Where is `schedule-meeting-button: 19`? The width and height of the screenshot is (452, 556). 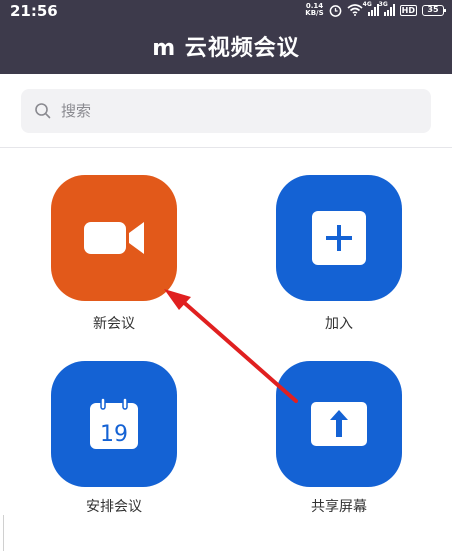
schedule-meeting-button: 19 is located at coordinates (114, 424).